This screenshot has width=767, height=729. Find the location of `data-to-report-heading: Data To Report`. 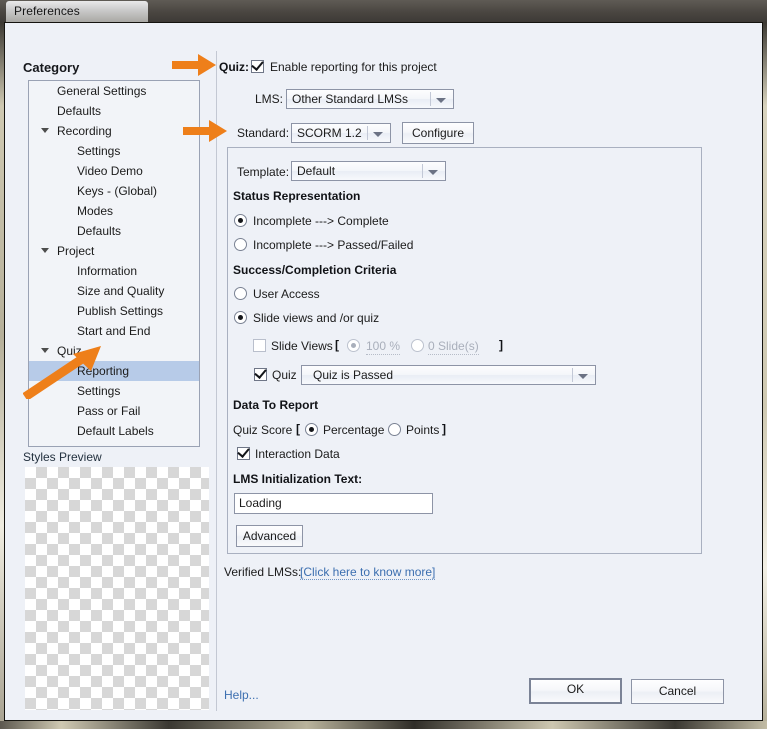

data-to-report-heading: Data To Report is located at coordinates (276, 405).